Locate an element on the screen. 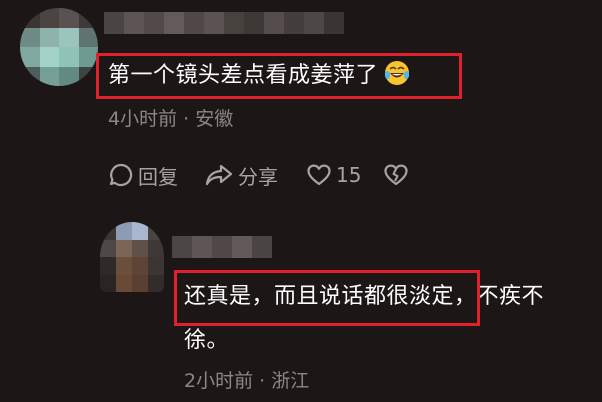 Image resolution: width=602 pixels, height=402 pixels. reply-body-line2: 徐。 is located at coordinates (207, 340).